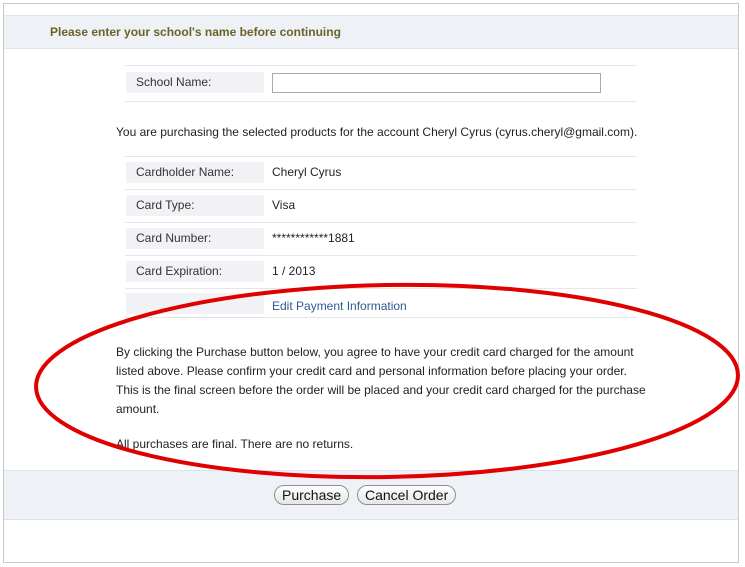  I want to click on school-name-input, so click(436, 83).